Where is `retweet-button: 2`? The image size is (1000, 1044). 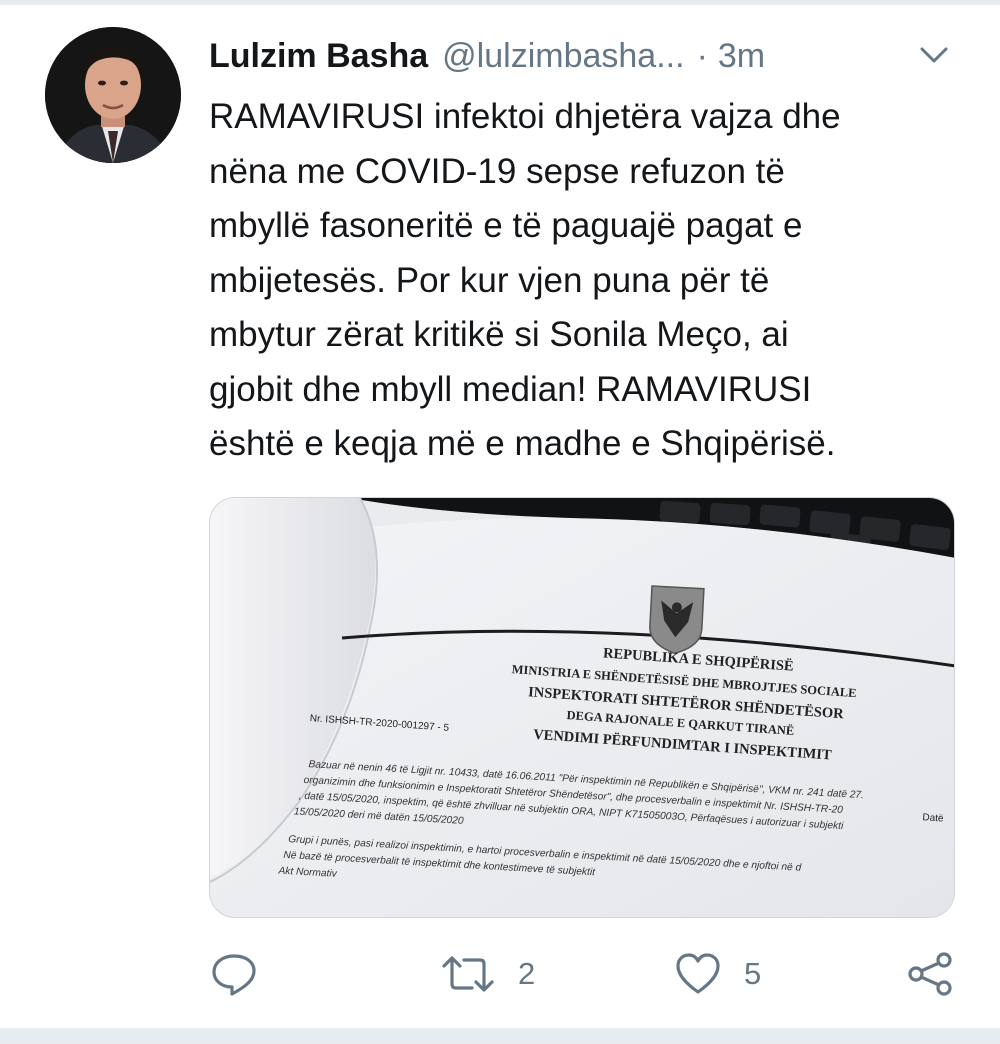 retweet-button: 2 is located at coordinates (487, 974).